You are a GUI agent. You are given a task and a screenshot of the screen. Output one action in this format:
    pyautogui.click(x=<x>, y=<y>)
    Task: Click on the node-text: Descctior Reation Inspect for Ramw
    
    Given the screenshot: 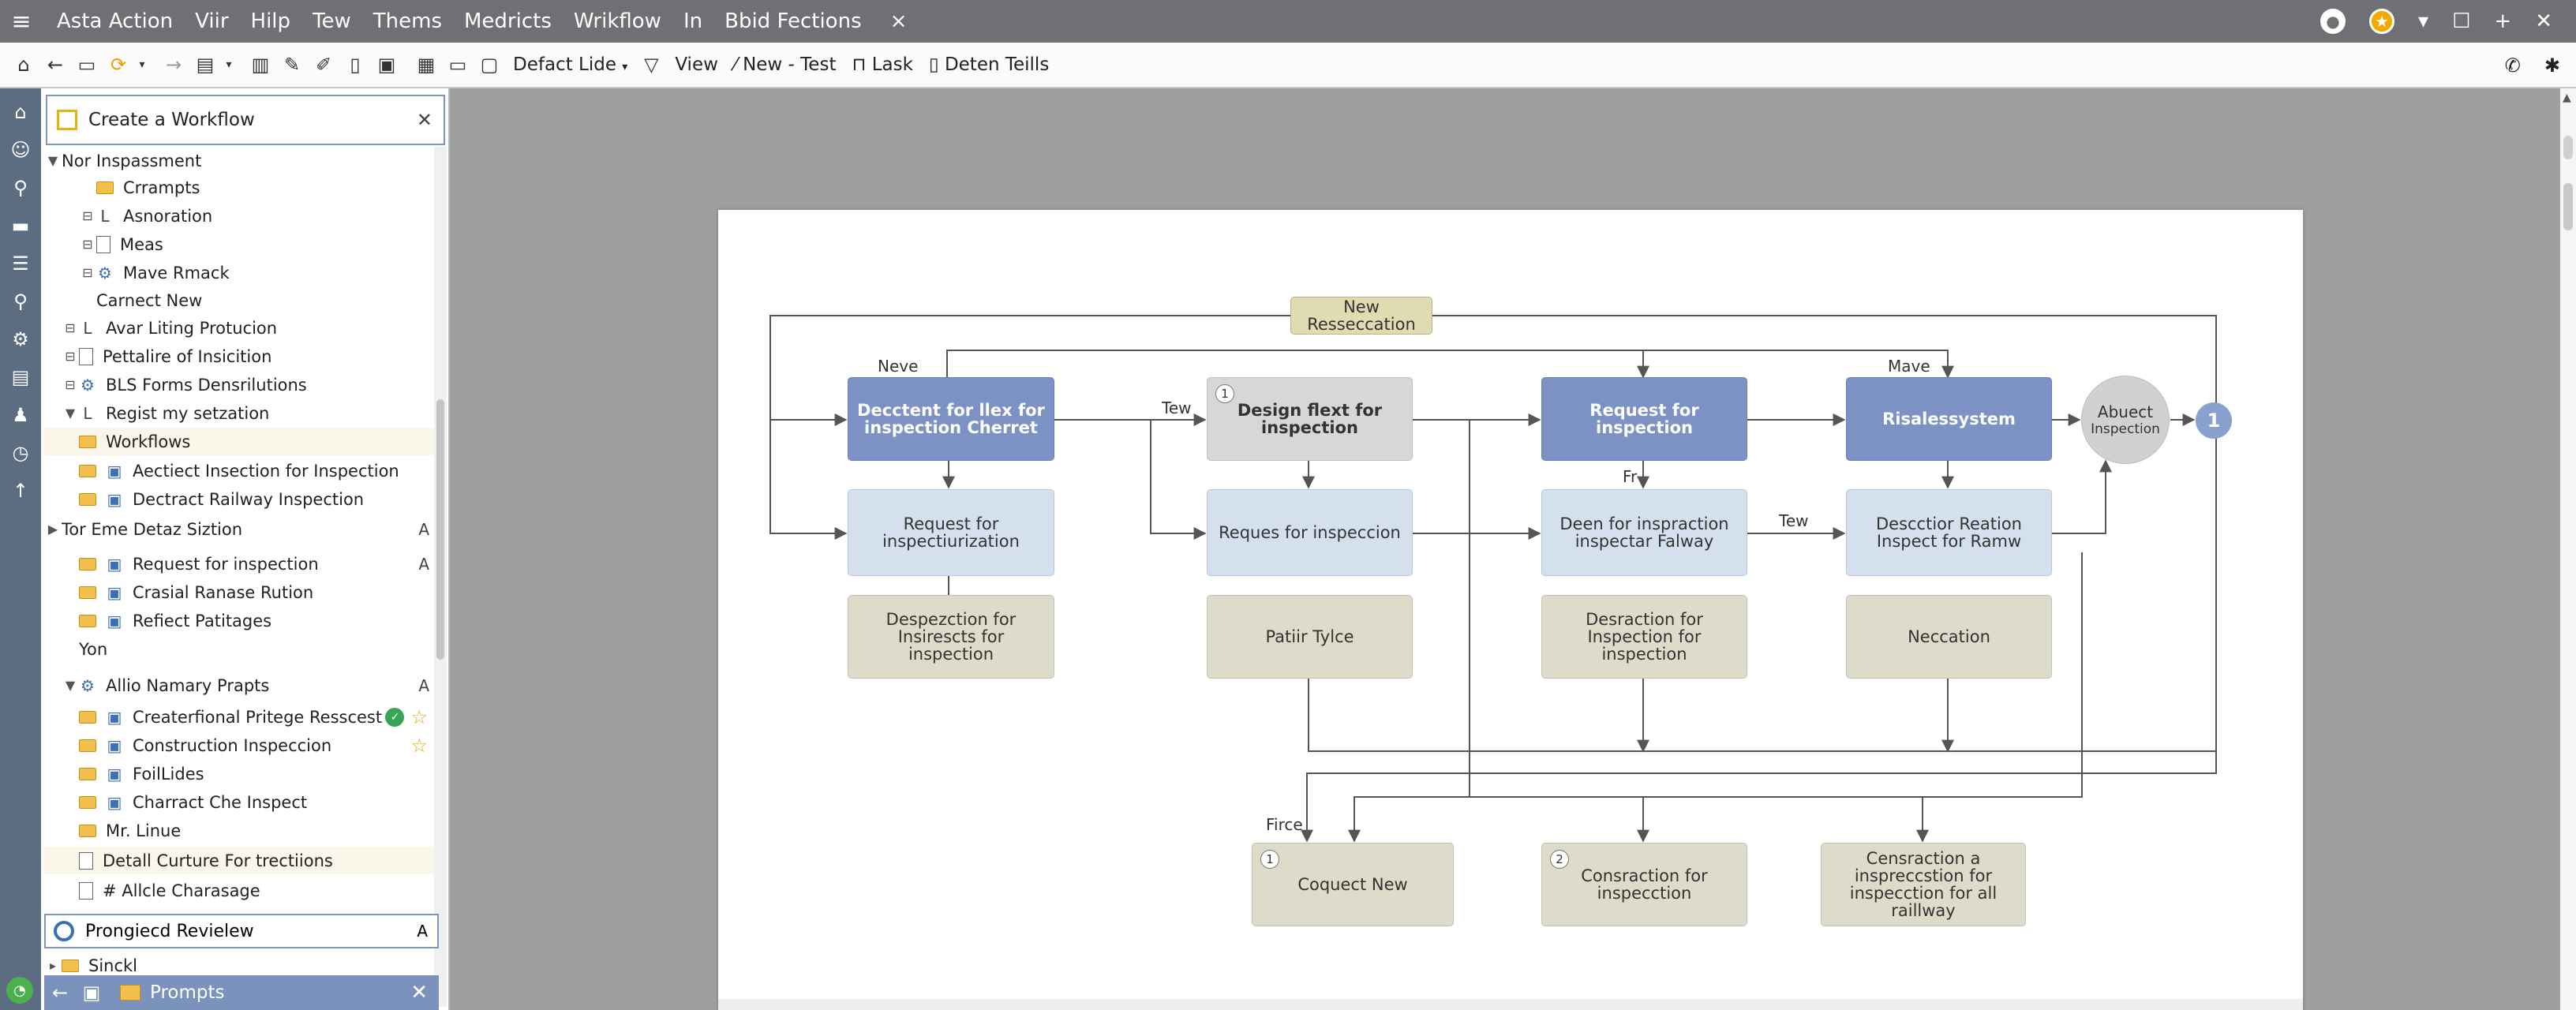 What is the action you would take?
    pyautogui.click(x=1948, y=532)
    